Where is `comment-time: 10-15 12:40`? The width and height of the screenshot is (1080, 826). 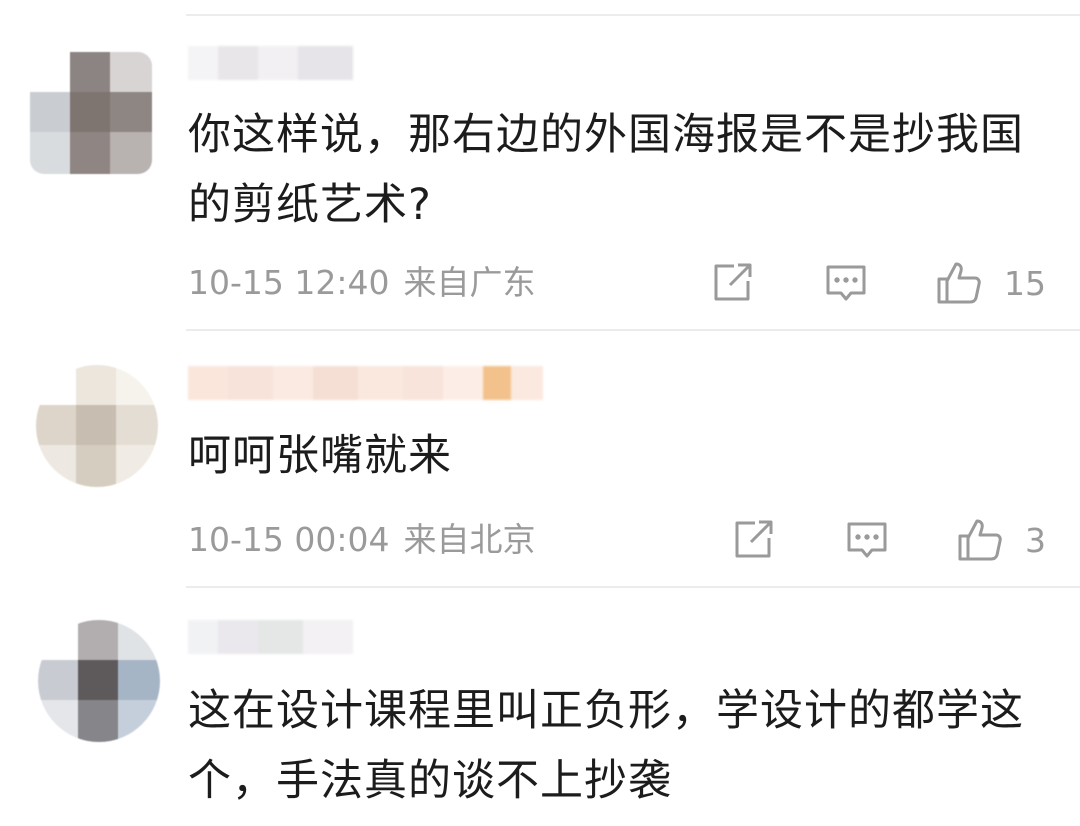
comment-time: 10-15 12:40 is located at coordinates (289, 282).